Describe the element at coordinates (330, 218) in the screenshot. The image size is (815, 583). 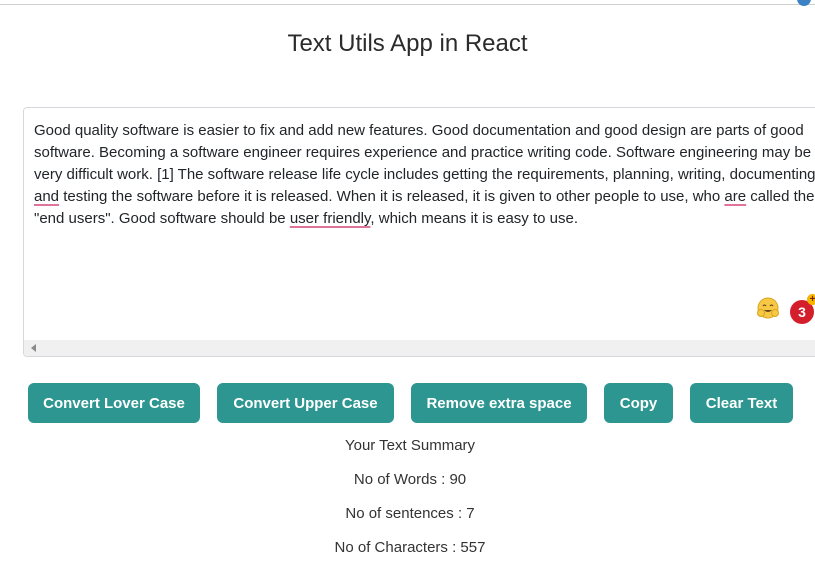
I see `spellcheck-word: user friendly` at that location.